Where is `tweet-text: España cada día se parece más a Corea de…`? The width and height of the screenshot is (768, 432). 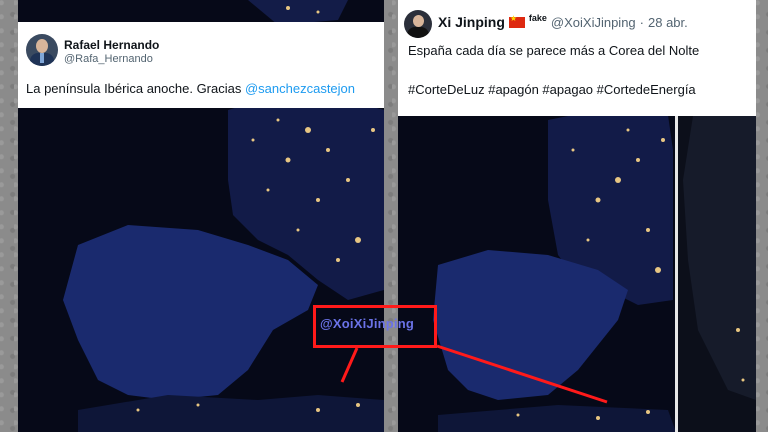 tweet-text: España cada día se parece más a Corea de… is located at coordinates (554, 50).